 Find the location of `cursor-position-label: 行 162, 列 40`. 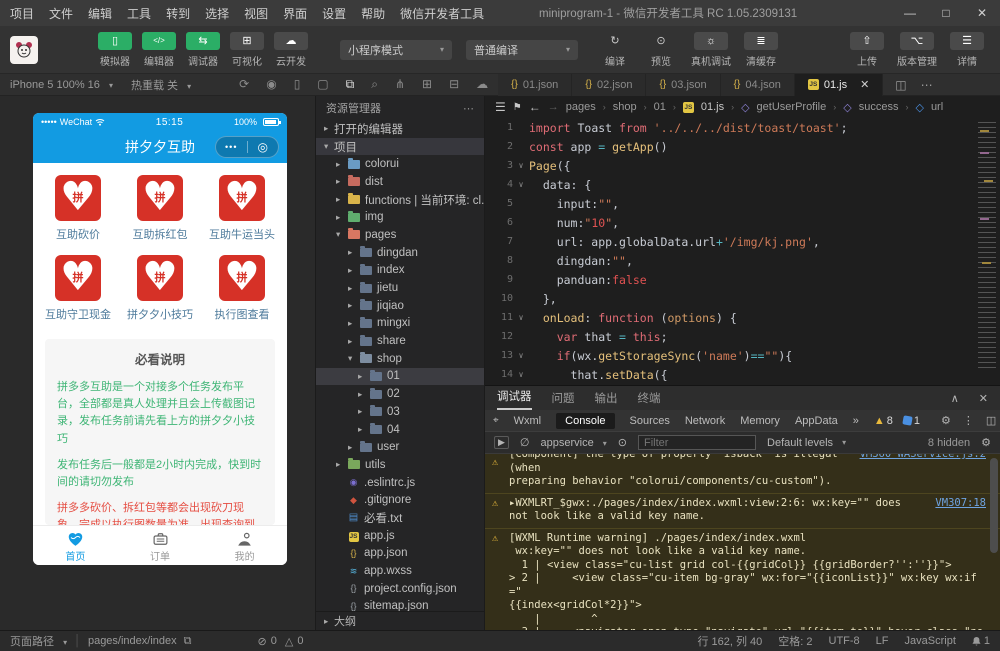

cursor-position-label: 行 162, 列 40 is located at coordinates (729, 641).